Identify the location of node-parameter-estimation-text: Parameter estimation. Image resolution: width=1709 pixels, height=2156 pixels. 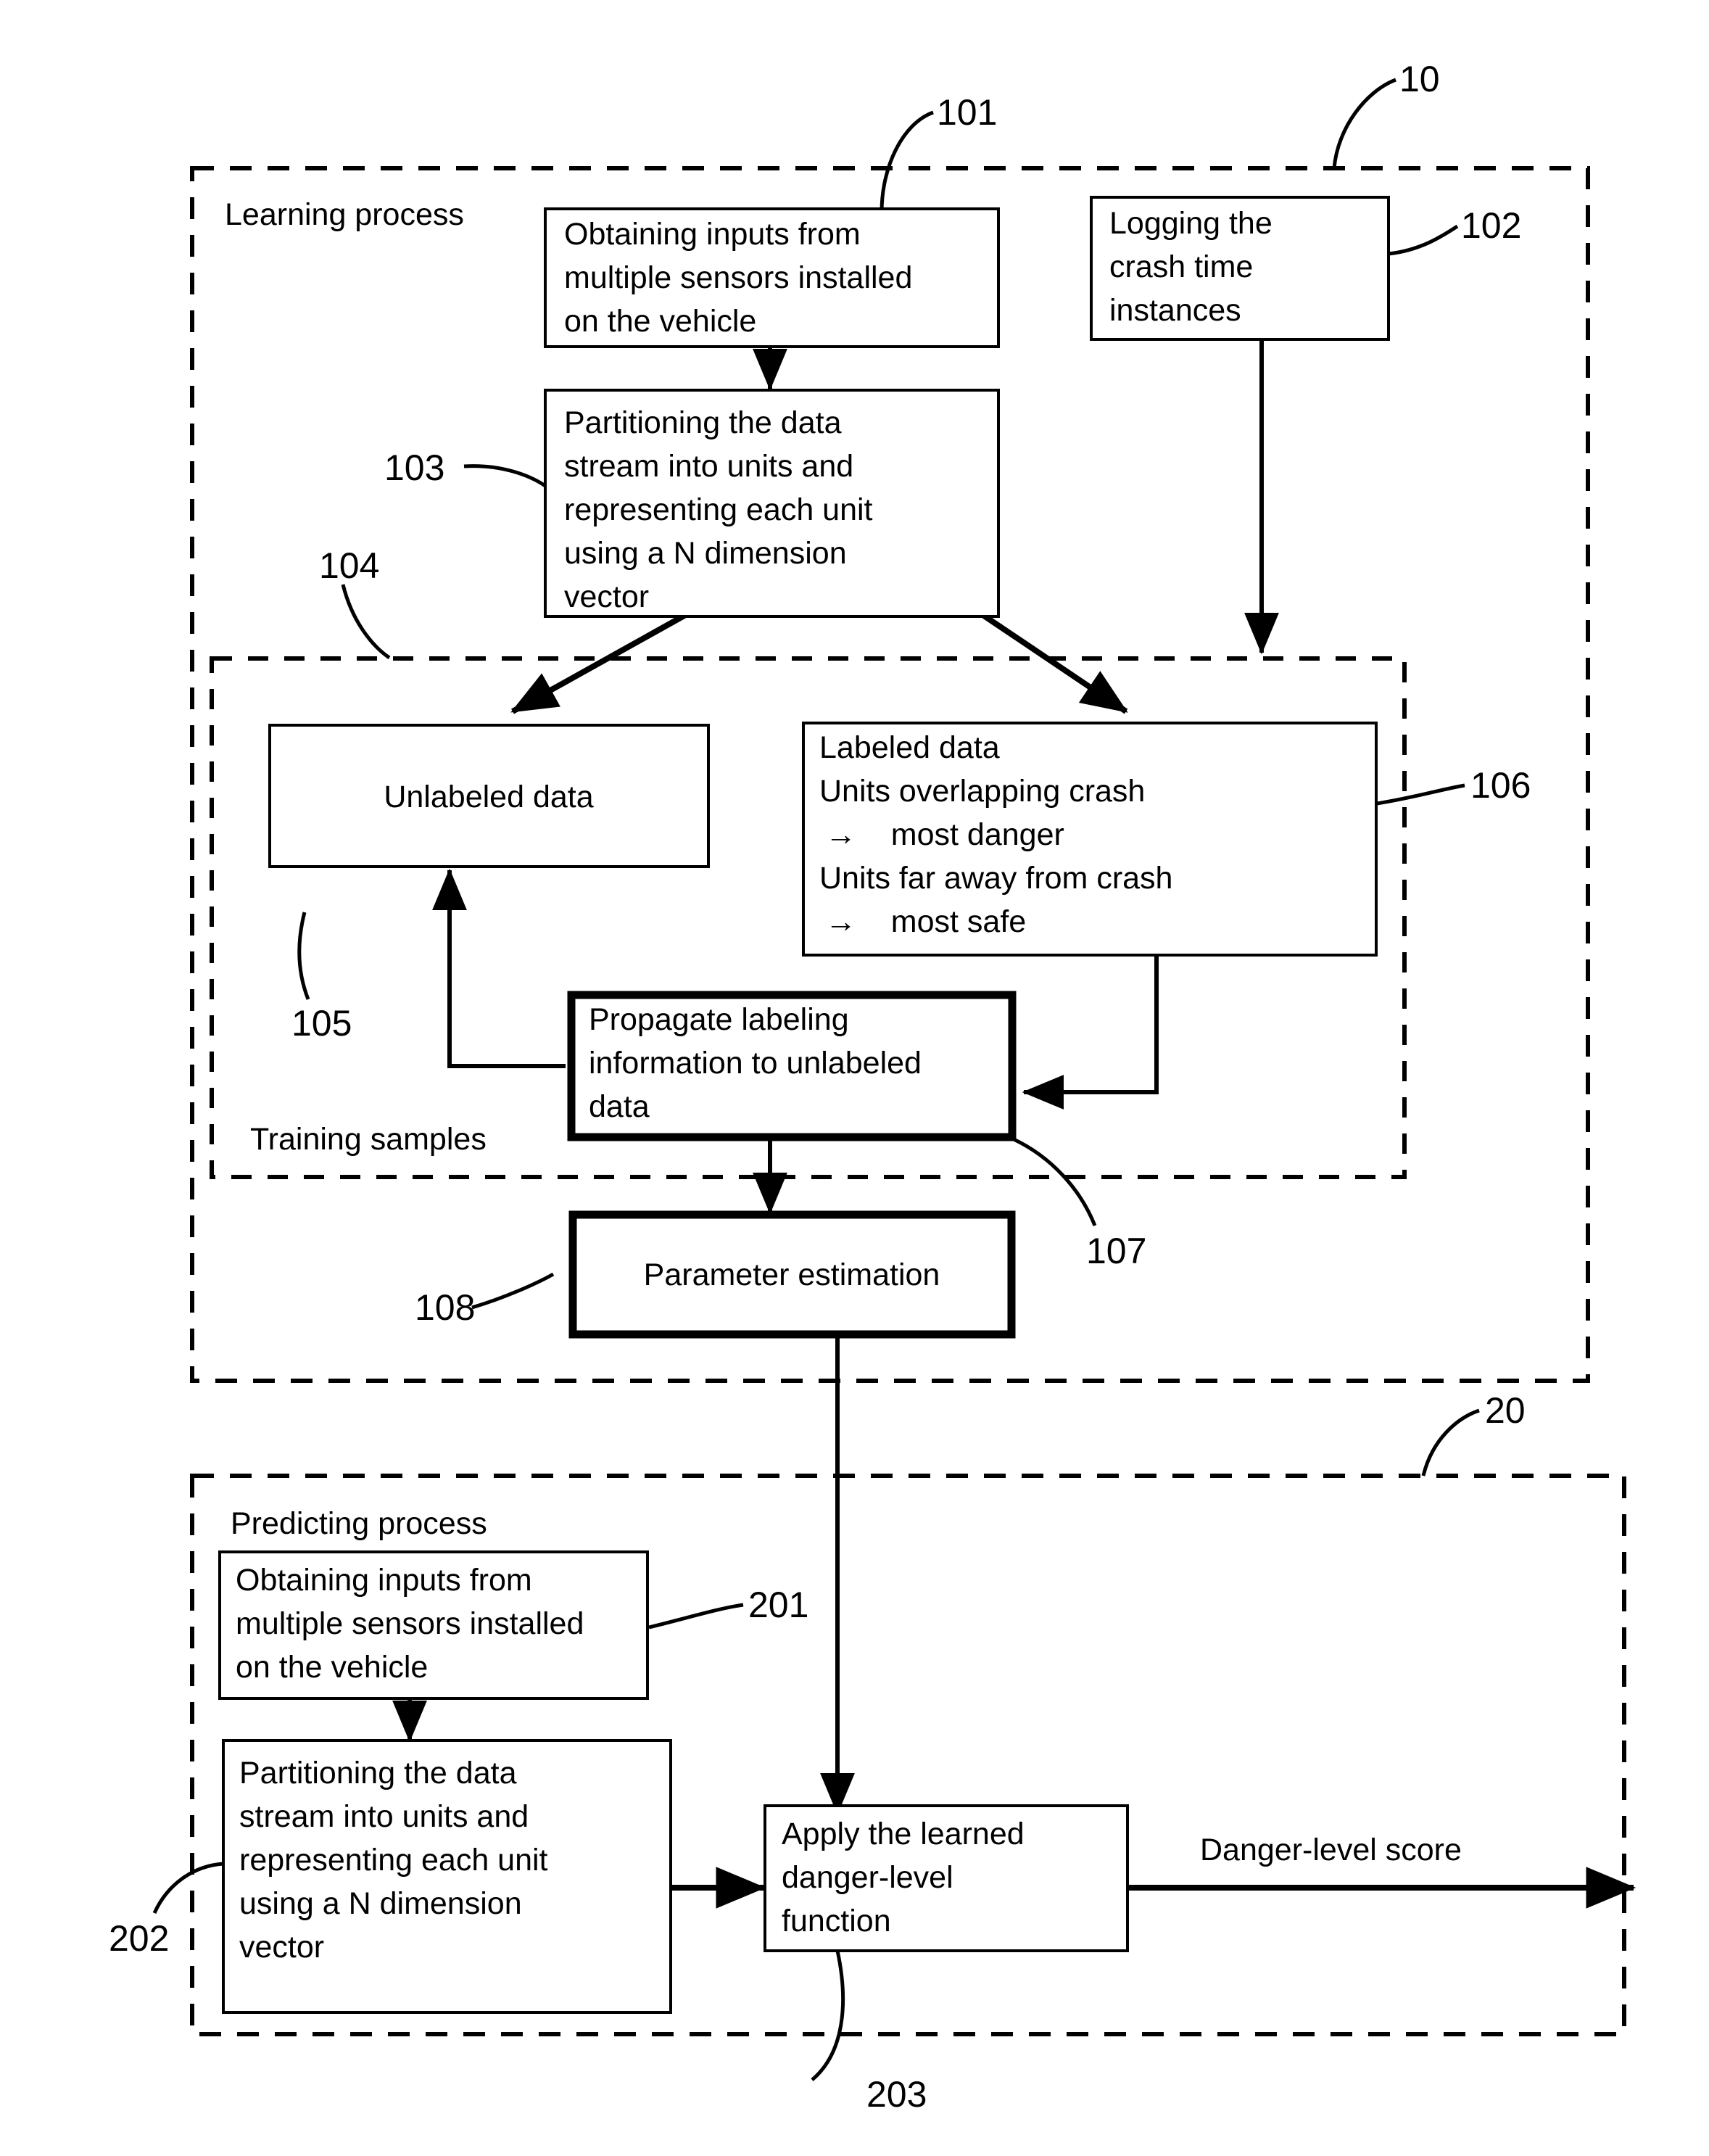
(792, 1274).